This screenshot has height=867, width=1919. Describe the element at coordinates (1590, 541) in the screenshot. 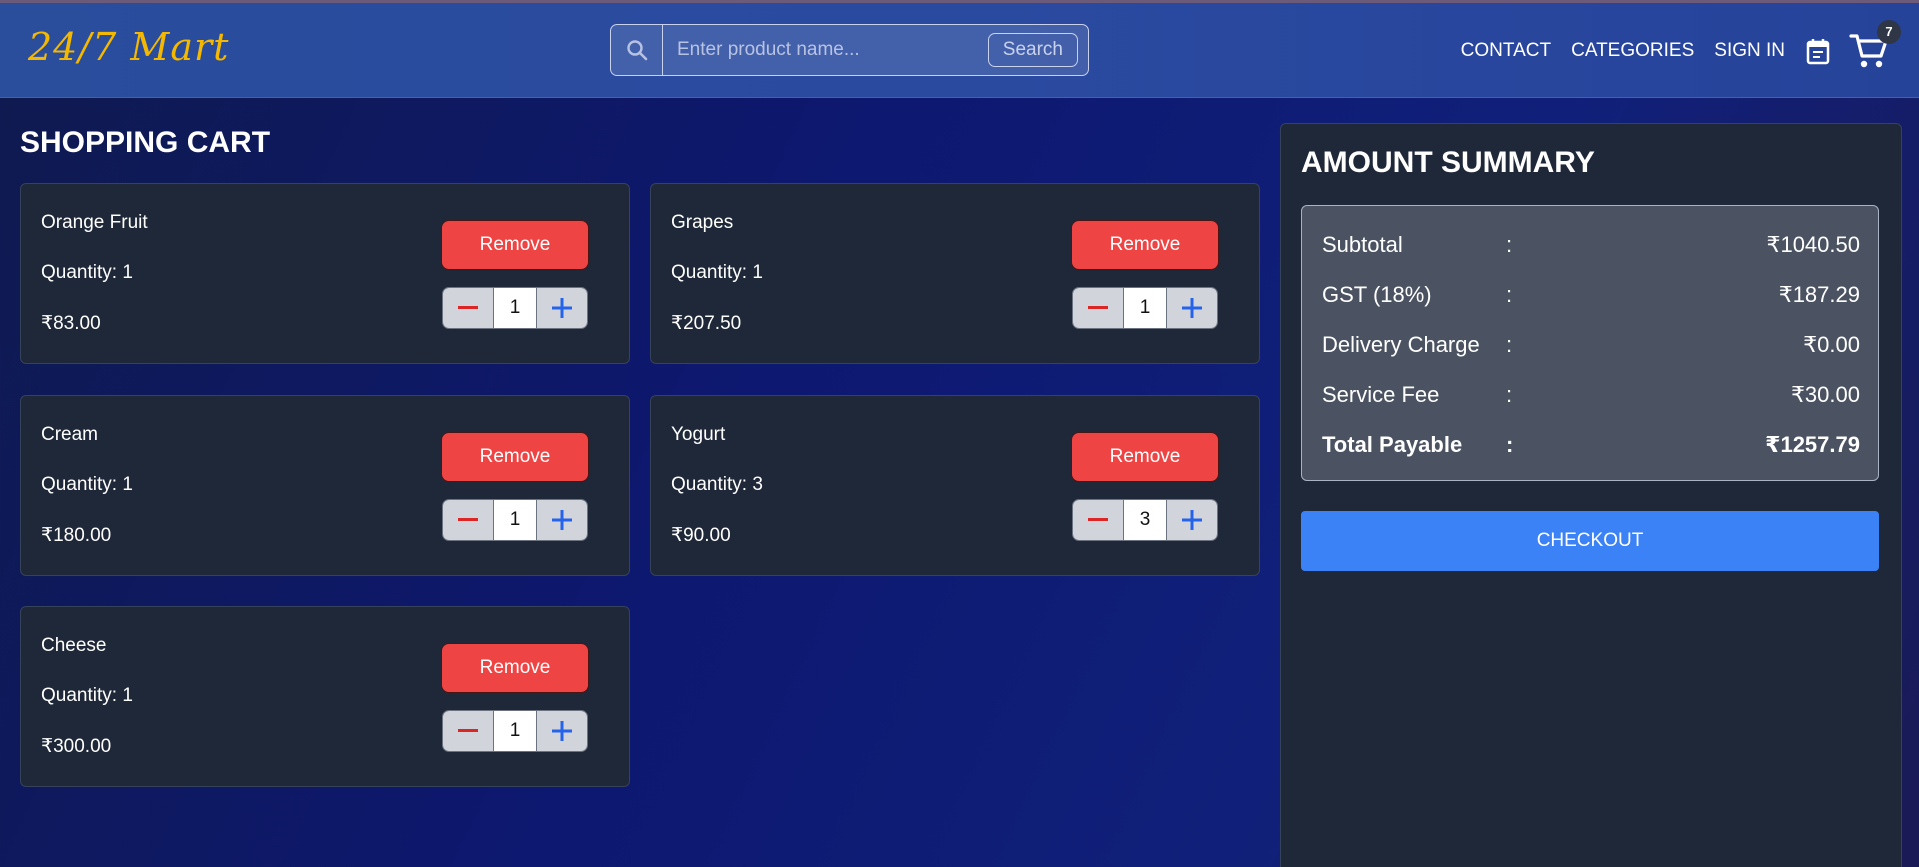

I see `checkout-button: CHECKOUT` at that location.